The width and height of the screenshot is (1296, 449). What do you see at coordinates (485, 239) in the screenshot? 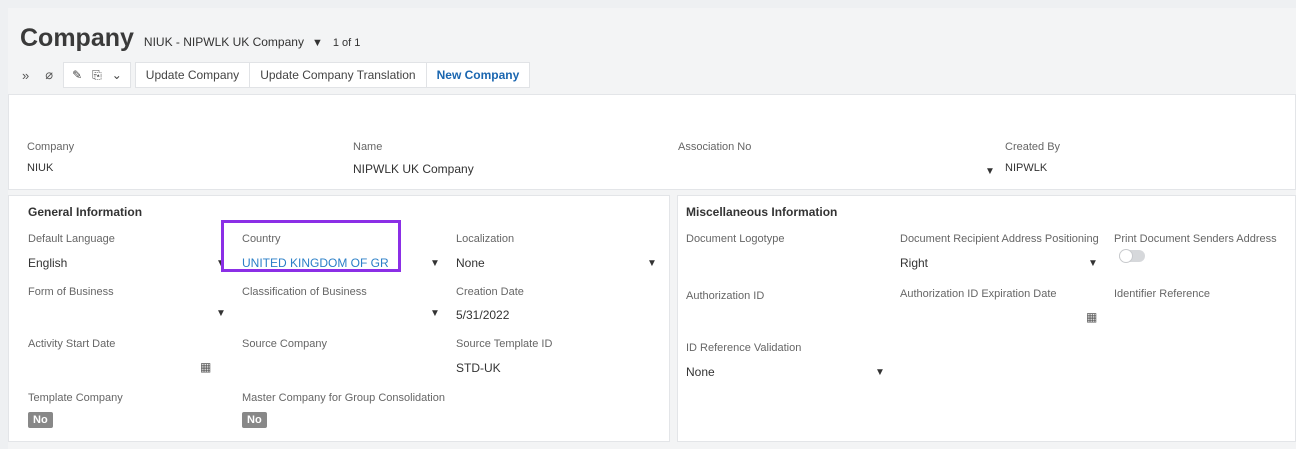
I see `localization-label: Localization` at bounding box center [485, 239].